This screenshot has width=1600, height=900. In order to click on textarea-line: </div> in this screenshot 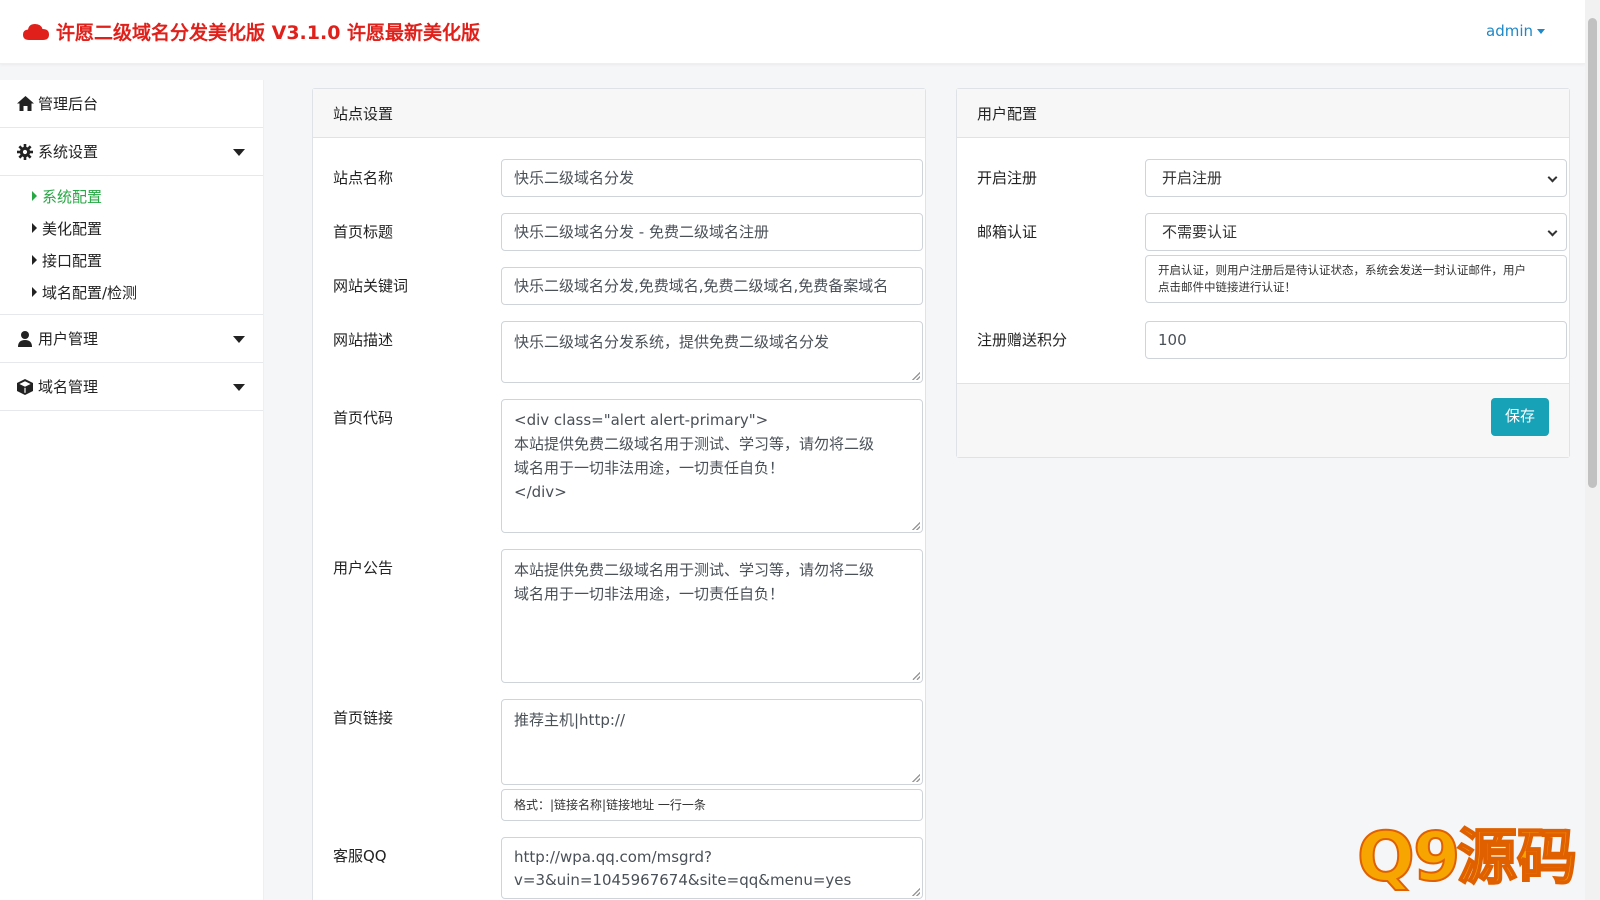, I will do `click(540, 492)`.